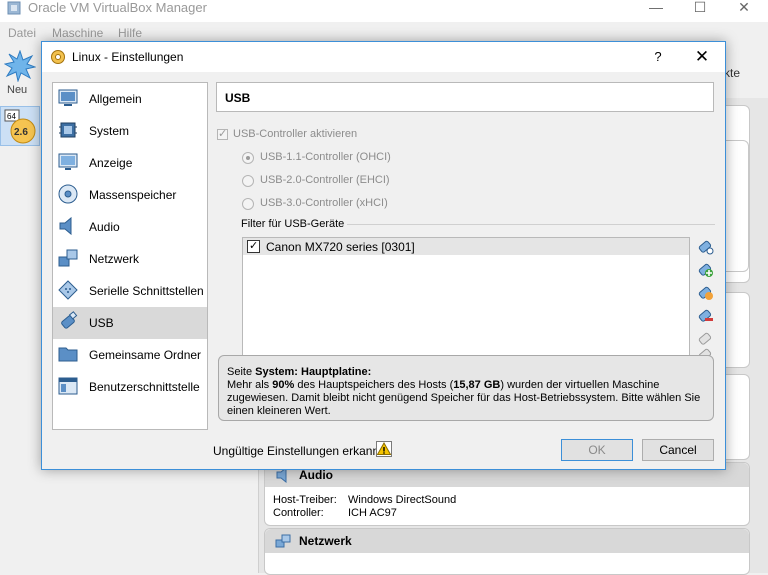  What do you see at coordinates (222, 133) in the screenshot?
I see `usb-enable-checkbox` at bounding box center [222, 133].